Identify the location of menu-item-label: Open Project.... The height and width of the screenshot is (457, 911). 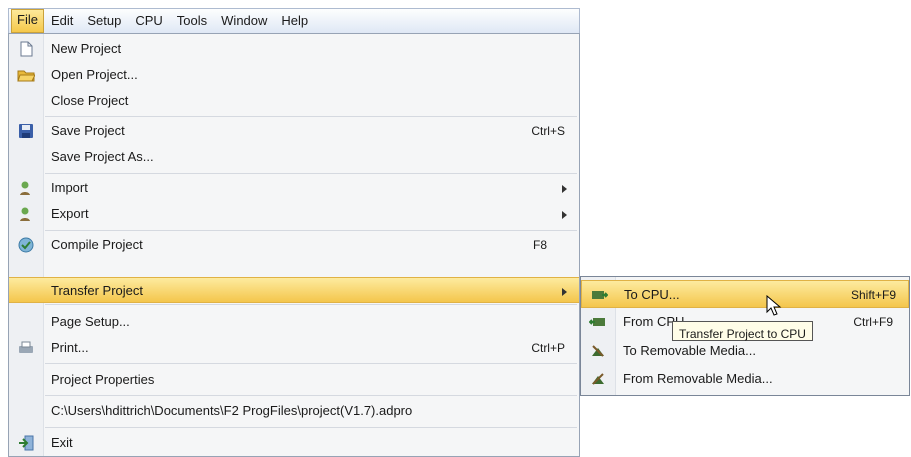
(94, 74).